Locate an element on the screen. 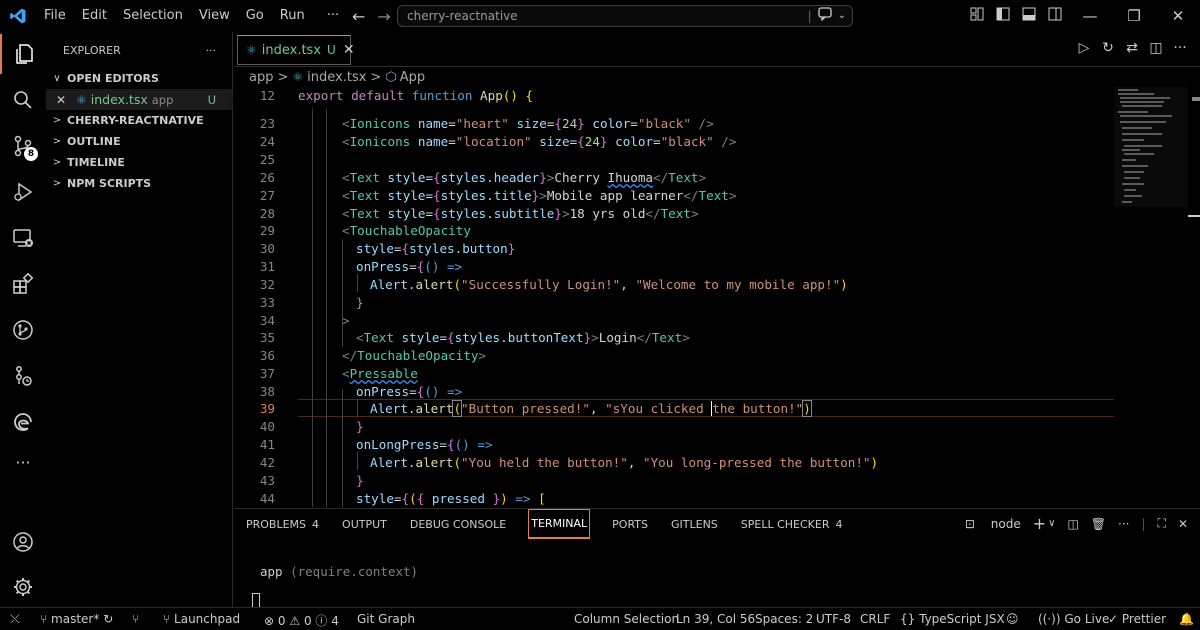 Image resolution: width=1200 pixels, height=630 pixels. open-editor-item: ✕ ⚛ index.tsx app U is located at coordinates (139, 99).